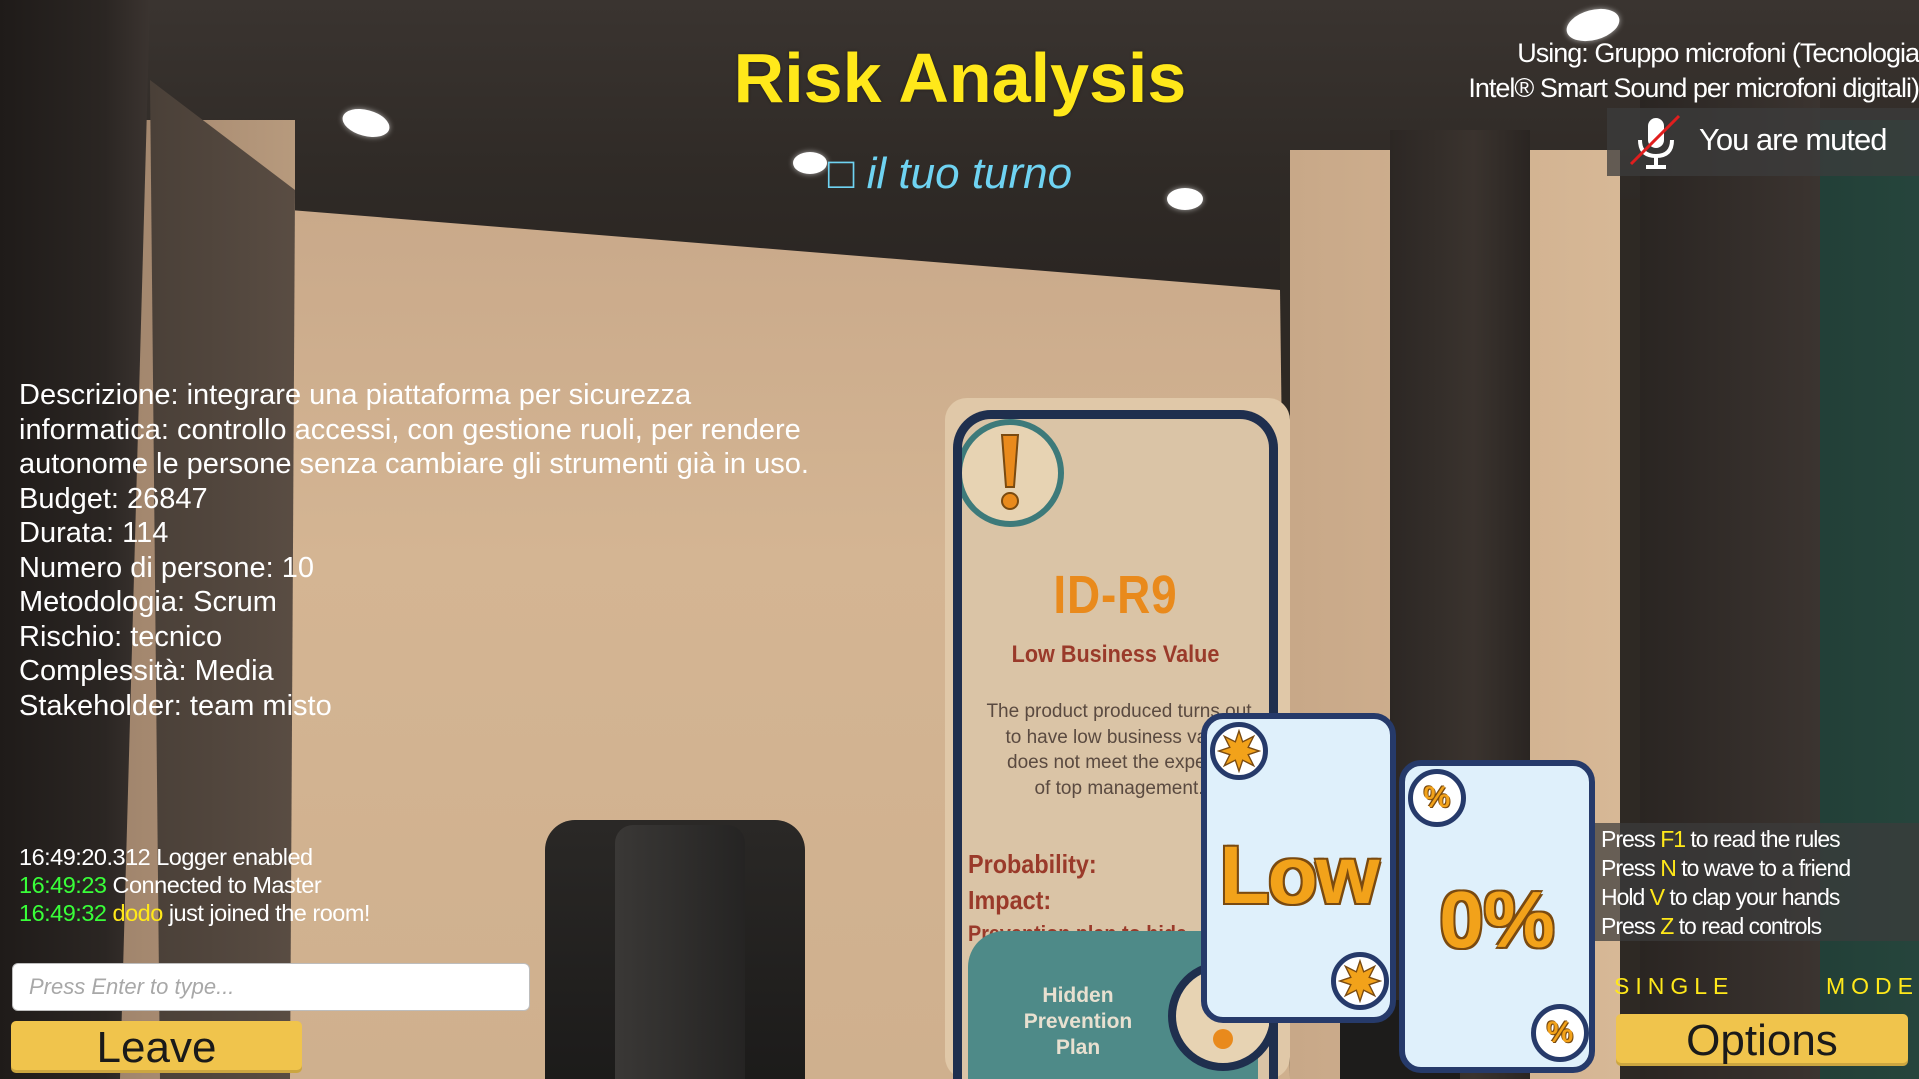 The width and height of the screenshot is (1919, 1079). I want to click on log-text: just joined the room!, so click(266, 913).